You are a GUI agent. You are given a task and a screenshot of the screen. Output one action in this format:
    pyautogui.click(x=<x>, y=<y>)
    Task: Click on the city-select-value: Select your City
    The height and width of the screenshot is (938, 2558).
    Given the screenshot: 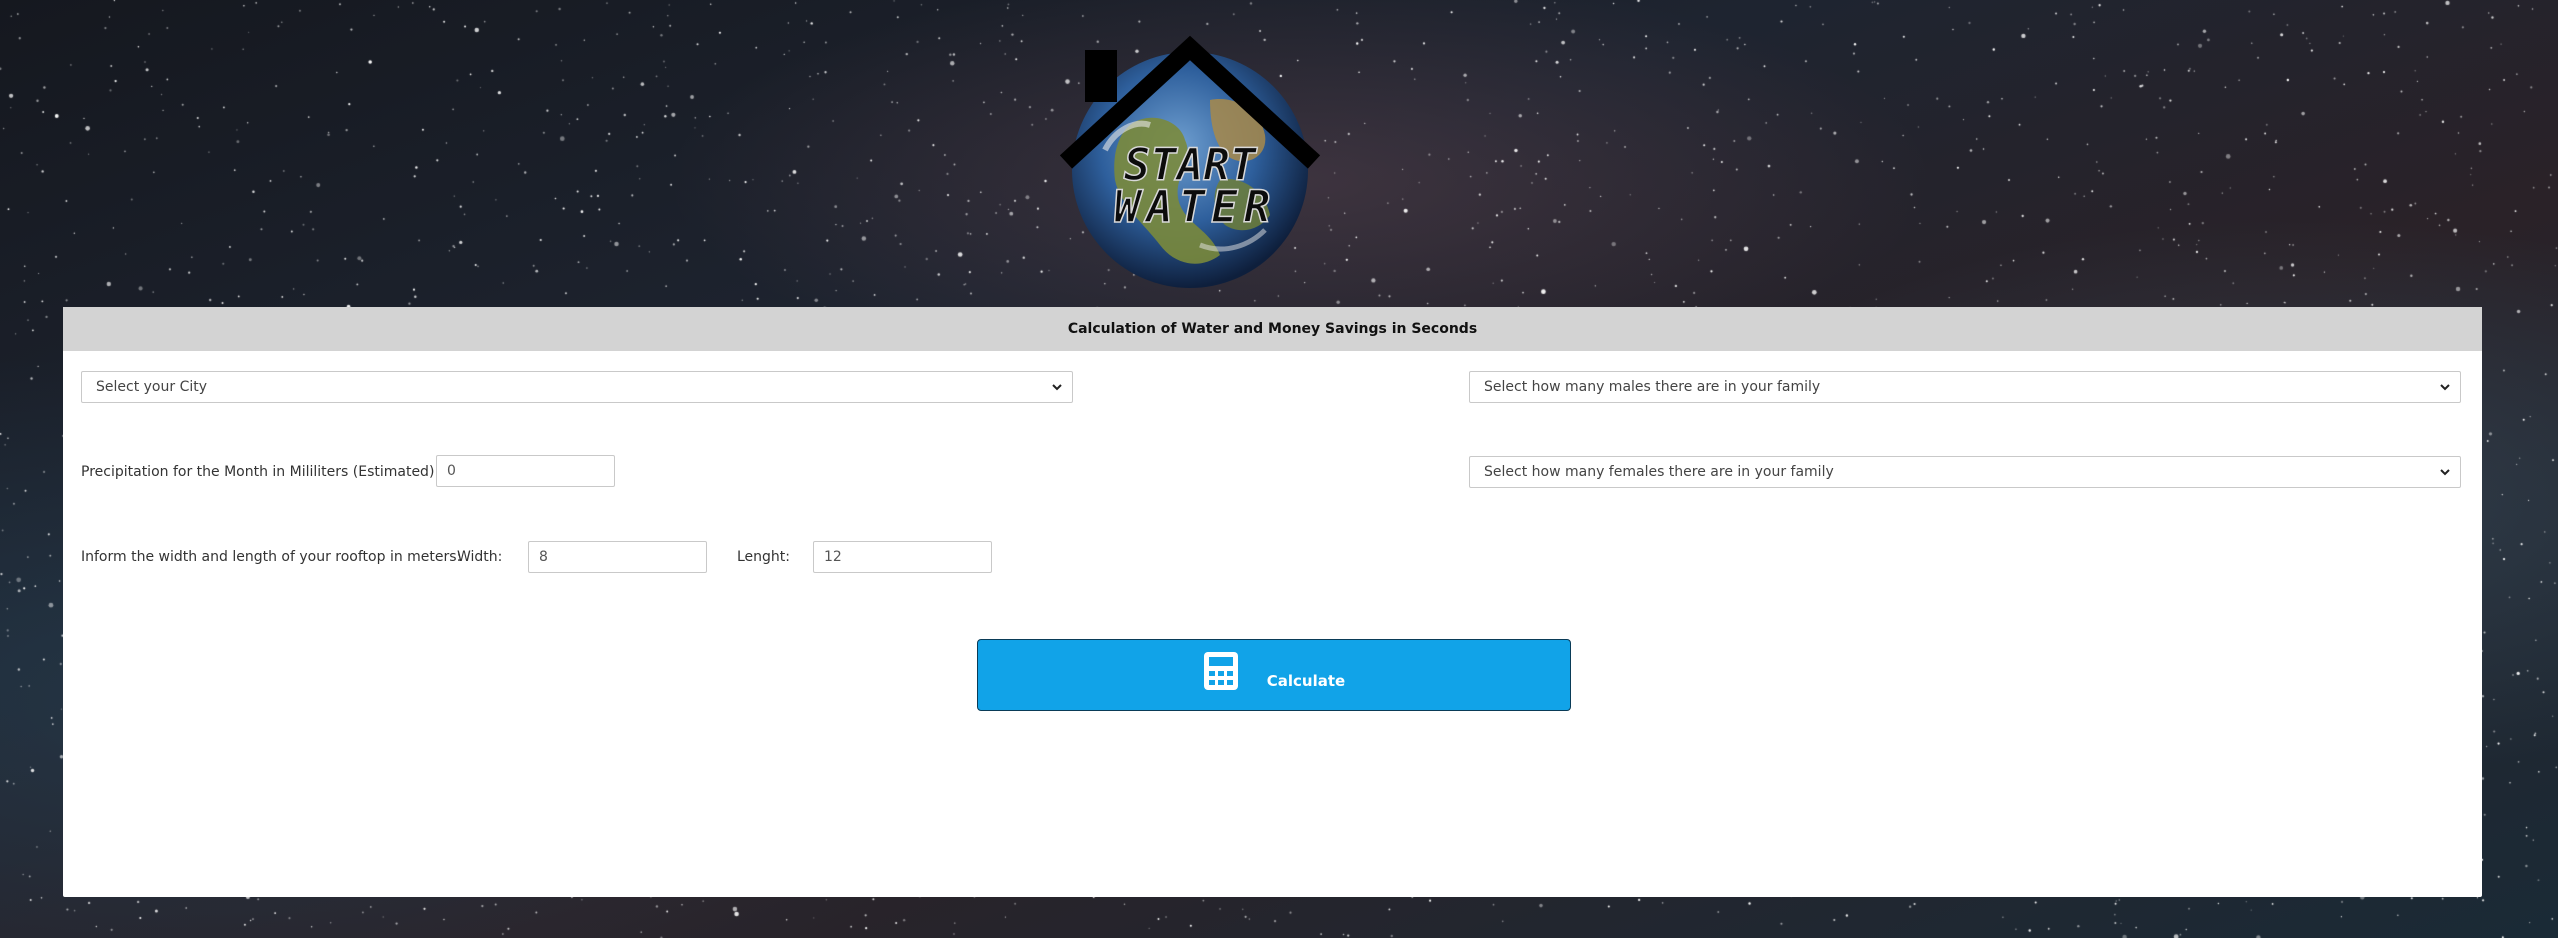 What is the action you would take?
    pyautogui.click(x=152, y=387)
    